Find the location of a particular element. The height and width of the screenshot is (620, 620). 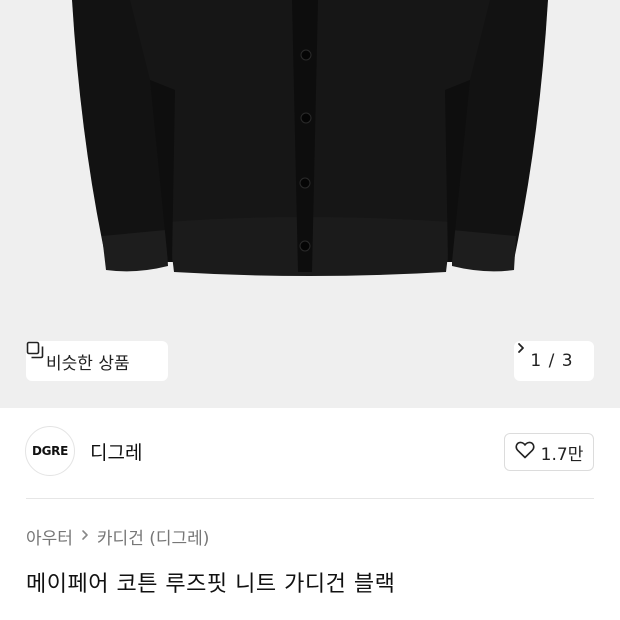

like-button: 1.7만 is located at coordinates (549, 452).